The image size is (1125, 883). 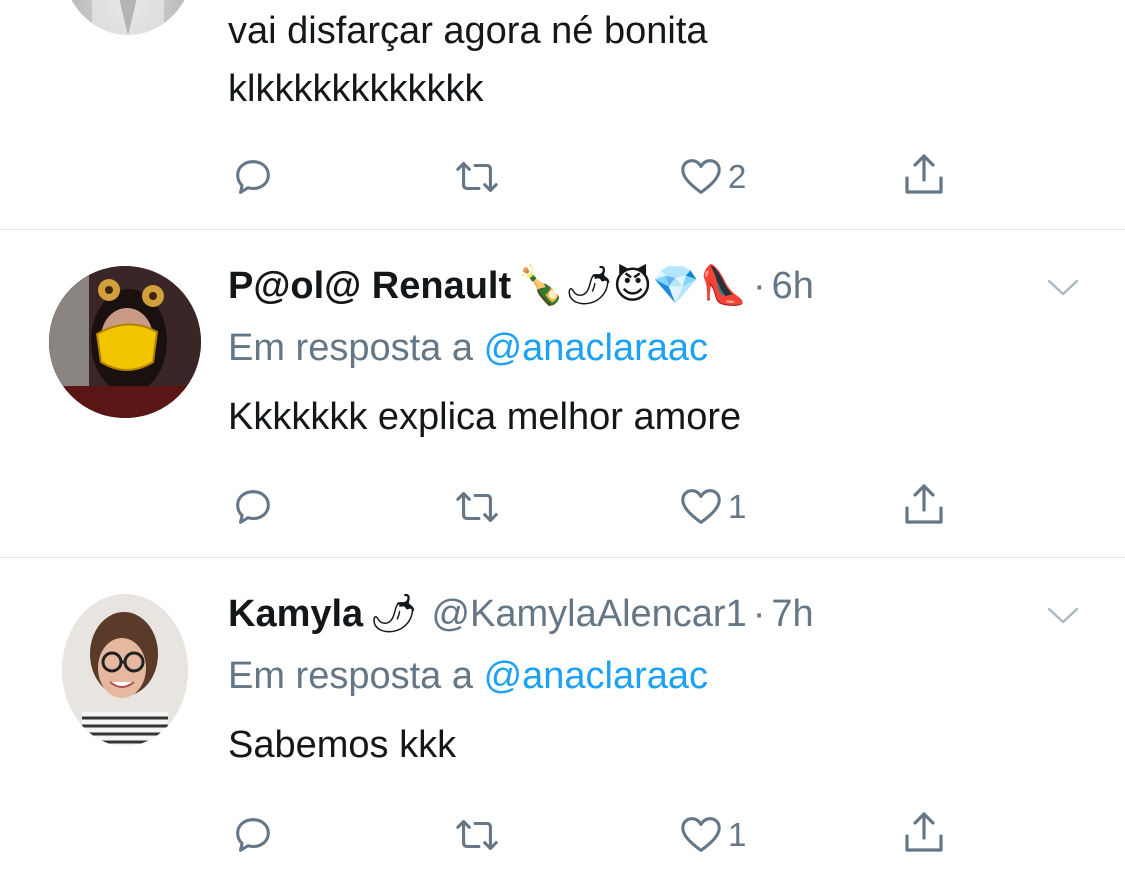 What do you see at coordinates (295, 614) in the screenshot?
I see `display-name: Kamyla` at bounding box center [295, 614].